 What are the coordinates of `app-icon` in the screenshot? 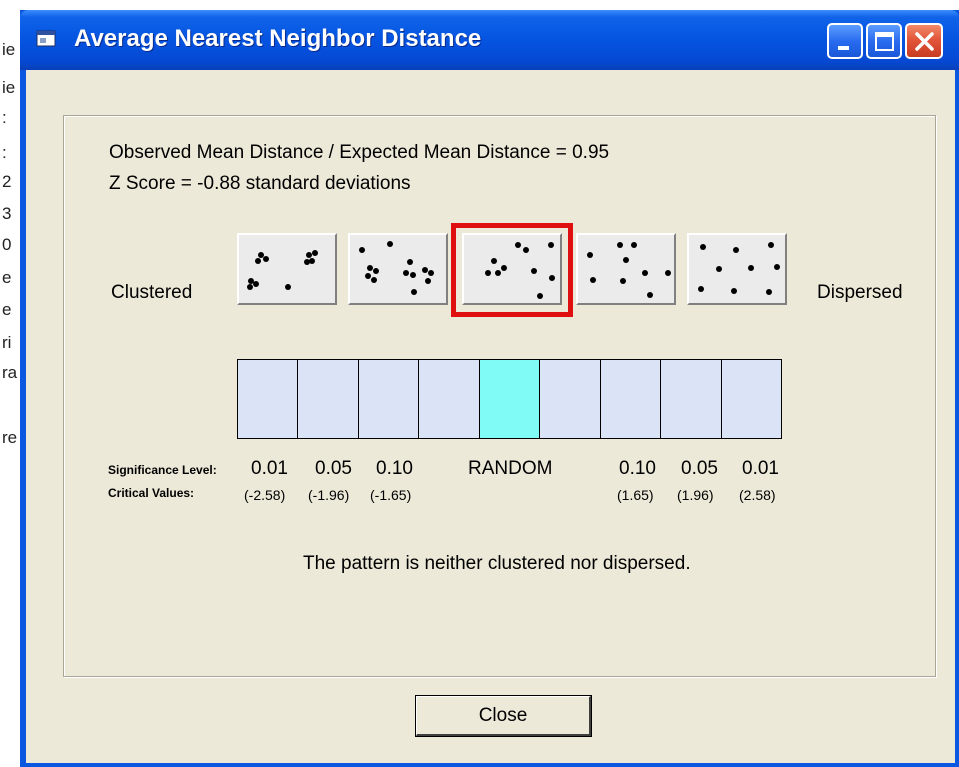 It's located at (46, 38).